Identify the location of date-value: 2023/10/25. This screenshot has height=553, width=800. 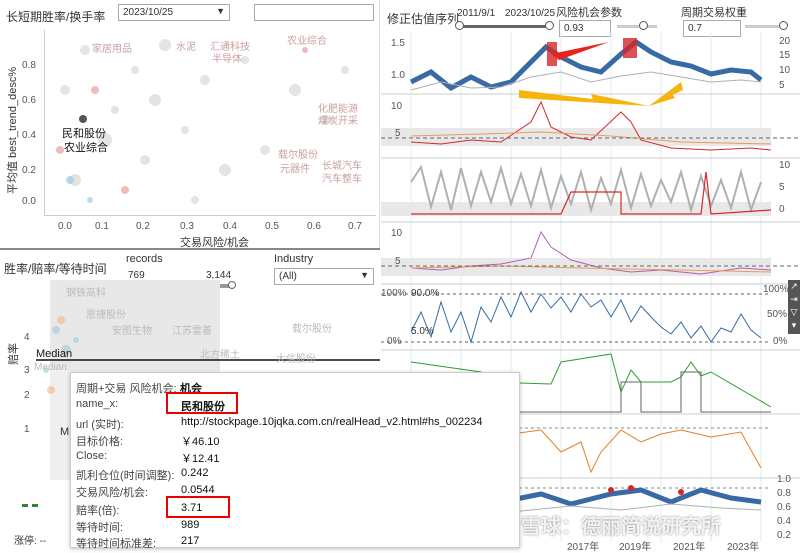
(148, 12).